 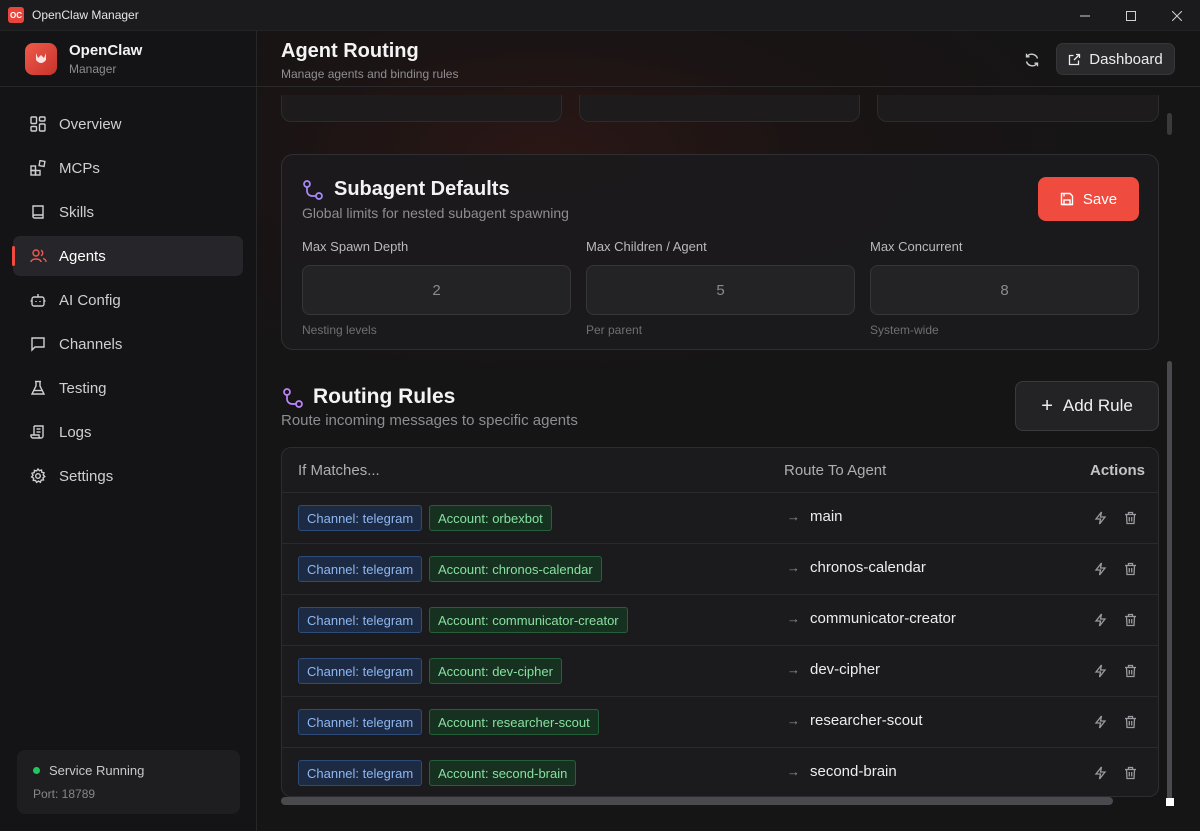 I want to click on stat-card, so click(x=719, y=108).